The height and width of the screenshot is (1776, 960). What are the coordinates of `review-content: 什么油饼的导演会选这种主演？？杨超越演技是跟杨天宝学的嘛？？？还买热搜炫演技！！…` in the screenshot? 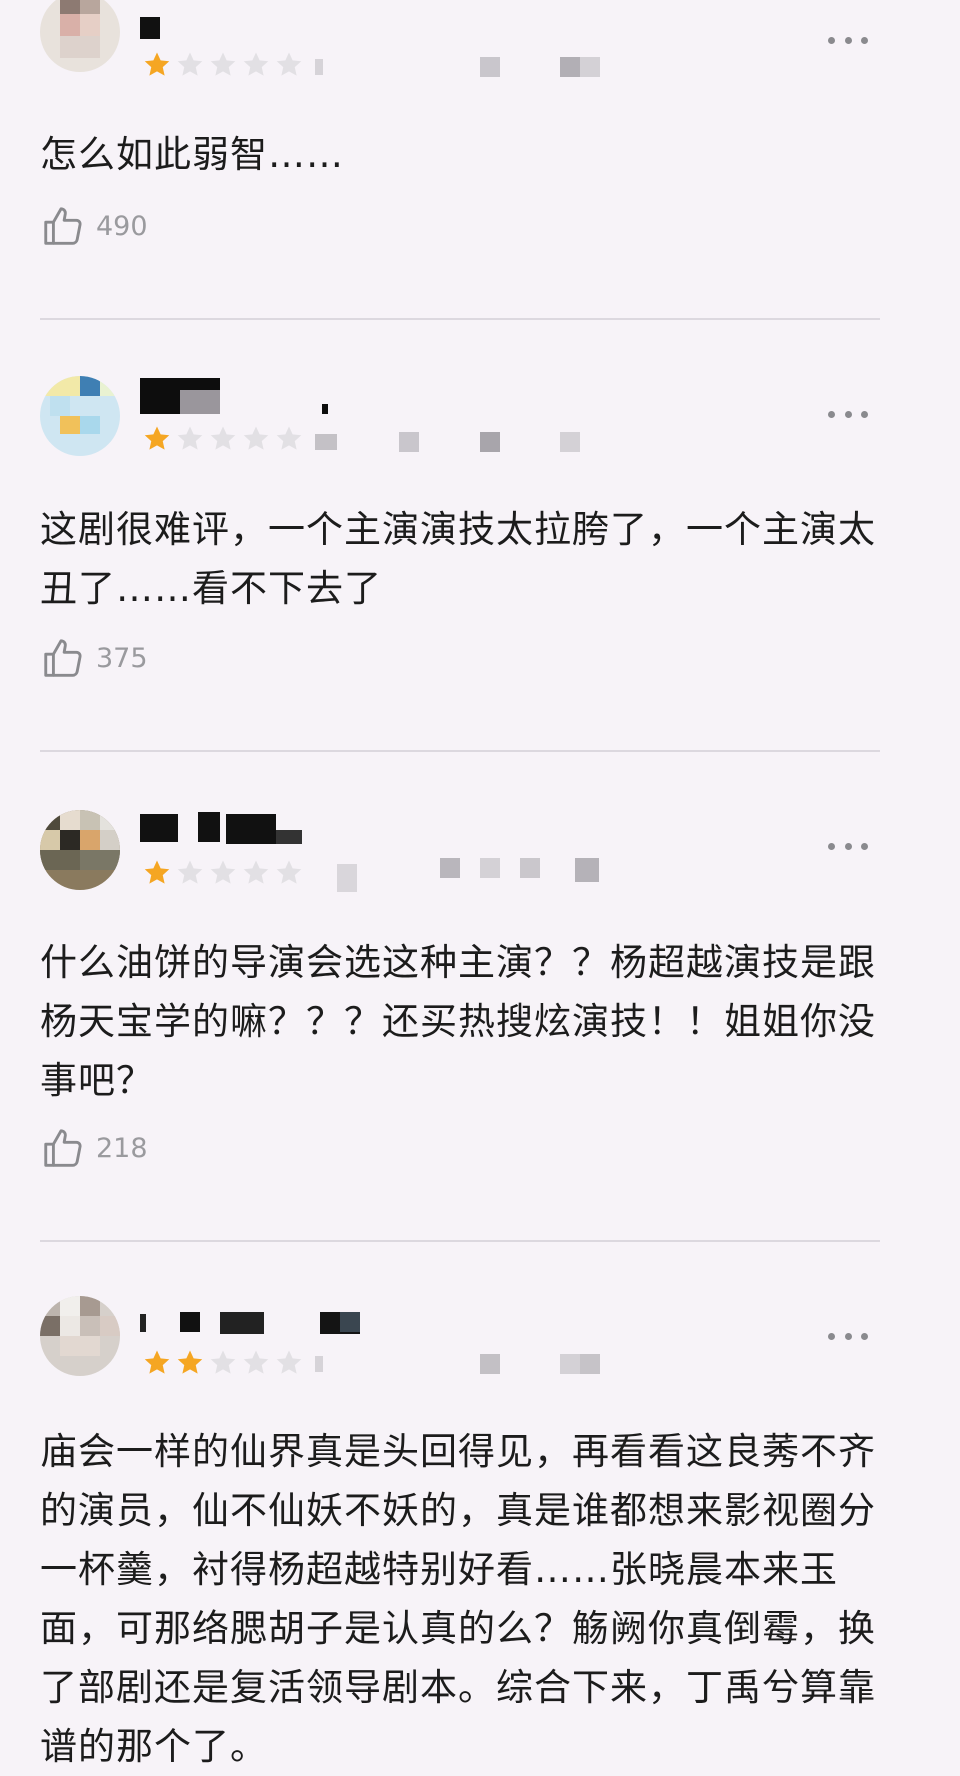 It's located at (458, 1021).